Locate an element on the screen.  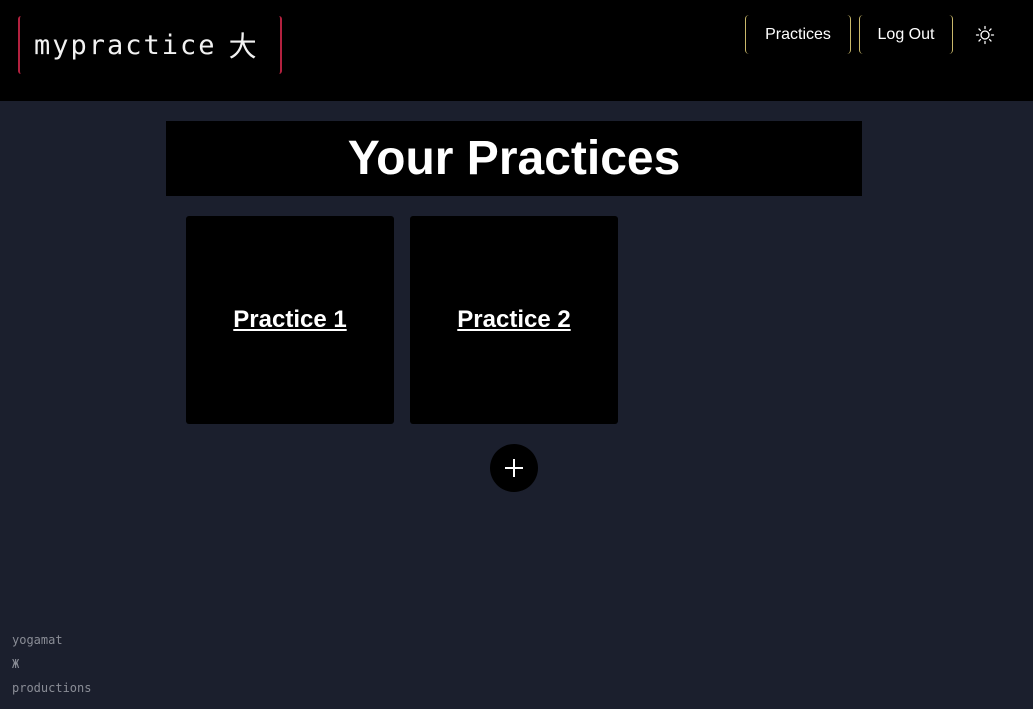
practice-card: Practice 2 is located at coordinates (514, 320).